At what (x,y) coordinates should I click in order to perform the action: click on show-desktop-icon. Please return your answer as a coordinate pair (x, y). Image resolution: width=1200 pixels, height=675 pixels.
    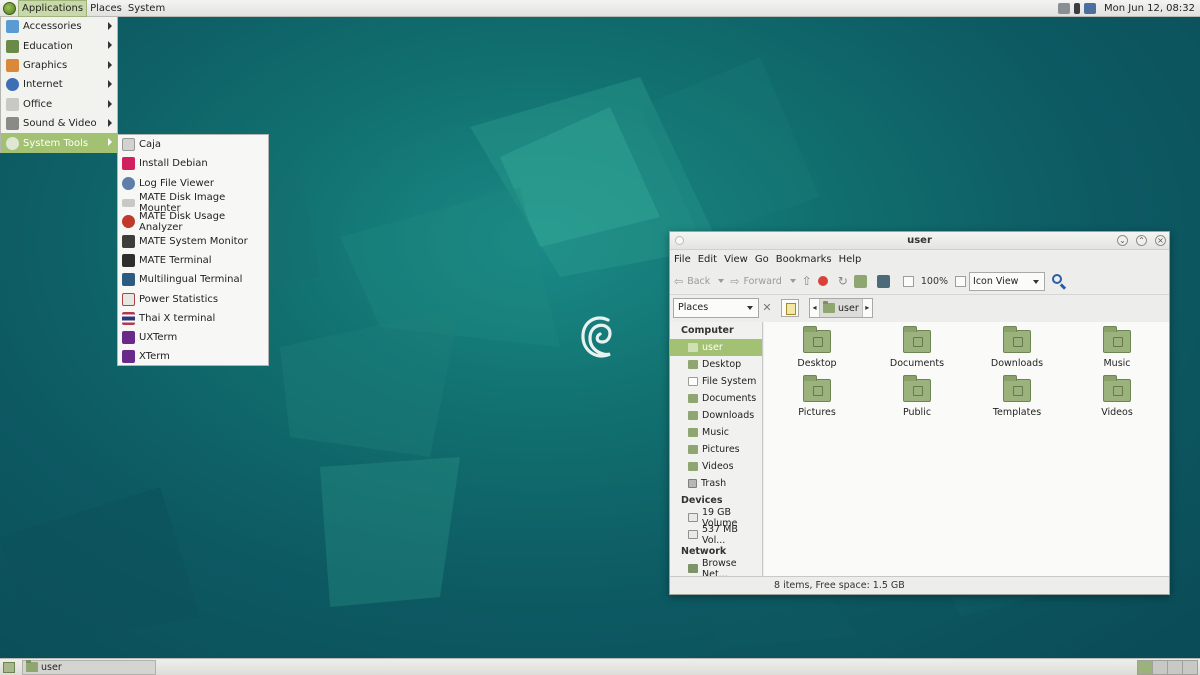
    Looking at the image, I should click on (9, 667).